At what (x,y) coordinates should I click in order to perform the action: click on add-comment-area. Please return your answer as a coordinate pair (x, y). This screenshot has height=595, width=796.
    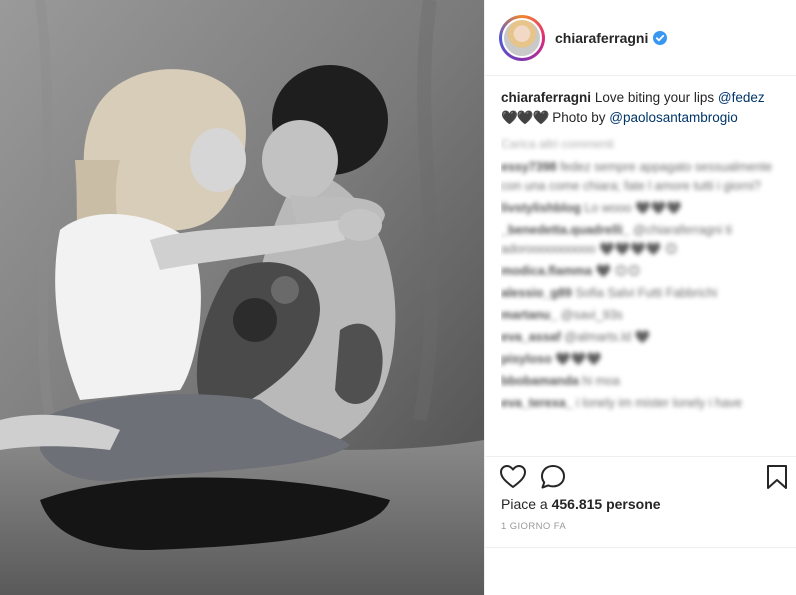
    Looking at the image, I should click on (640, 571).